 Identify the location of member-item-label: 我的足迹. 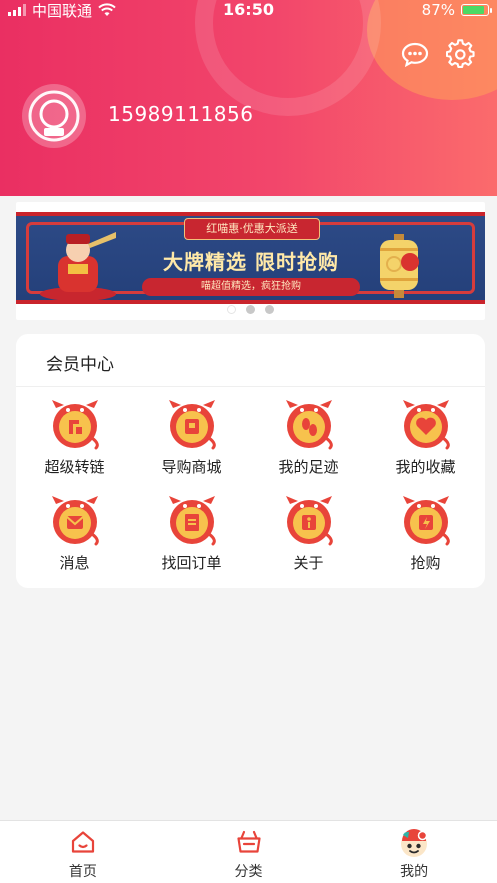
(308, 467).